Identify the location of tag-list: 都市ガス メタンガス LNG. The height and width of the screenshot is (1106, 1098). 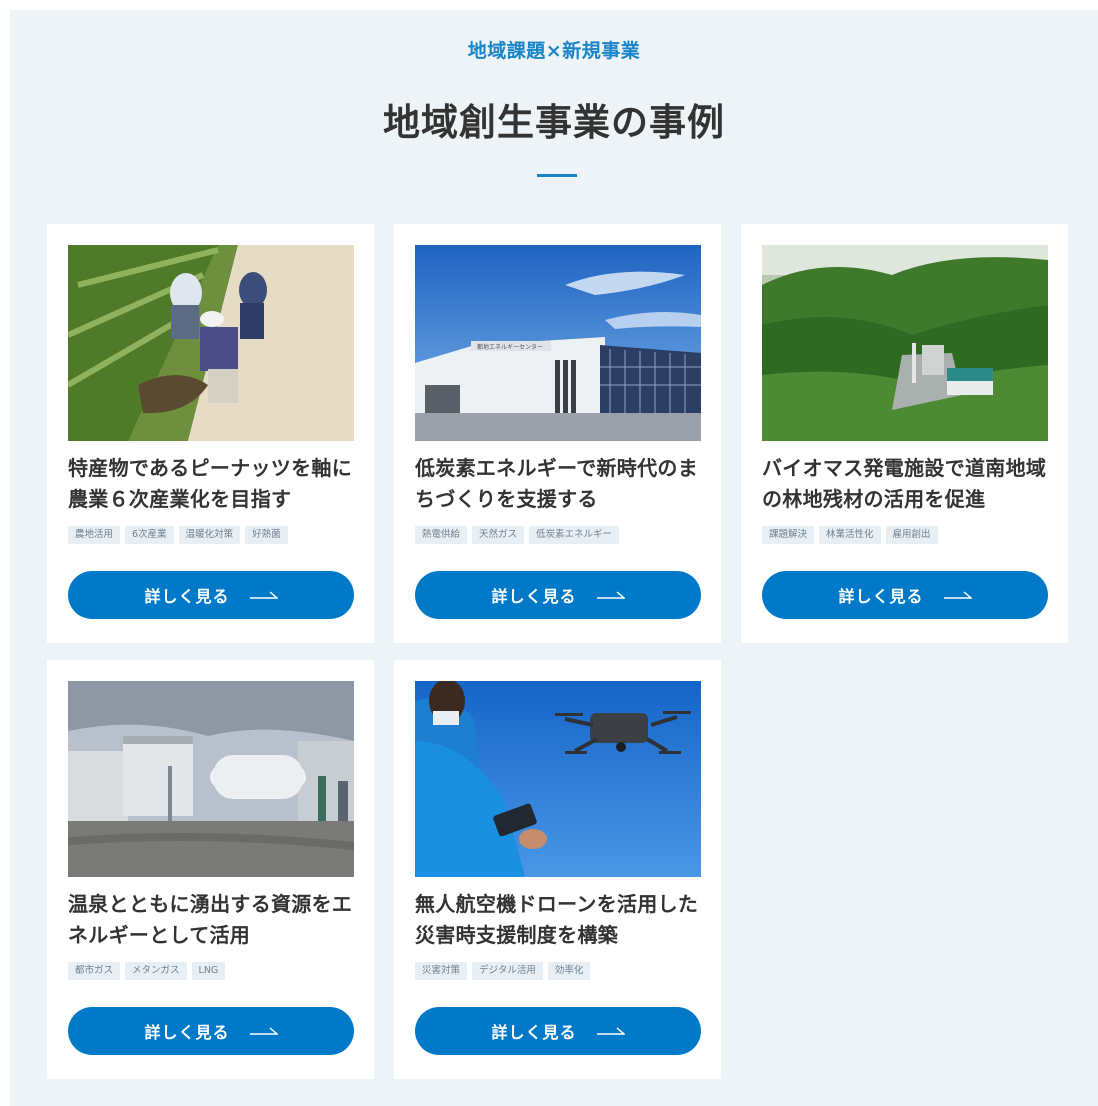
(213, 971).